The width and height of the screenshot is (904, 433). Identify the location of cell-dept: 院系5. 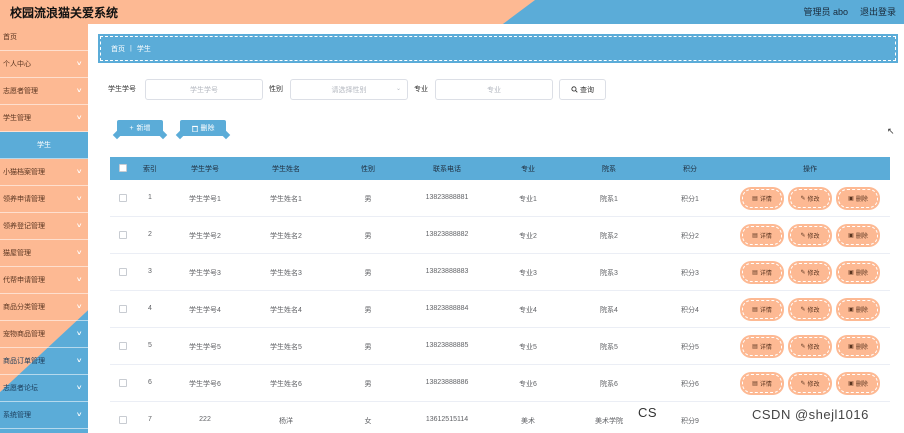
(609, 347).